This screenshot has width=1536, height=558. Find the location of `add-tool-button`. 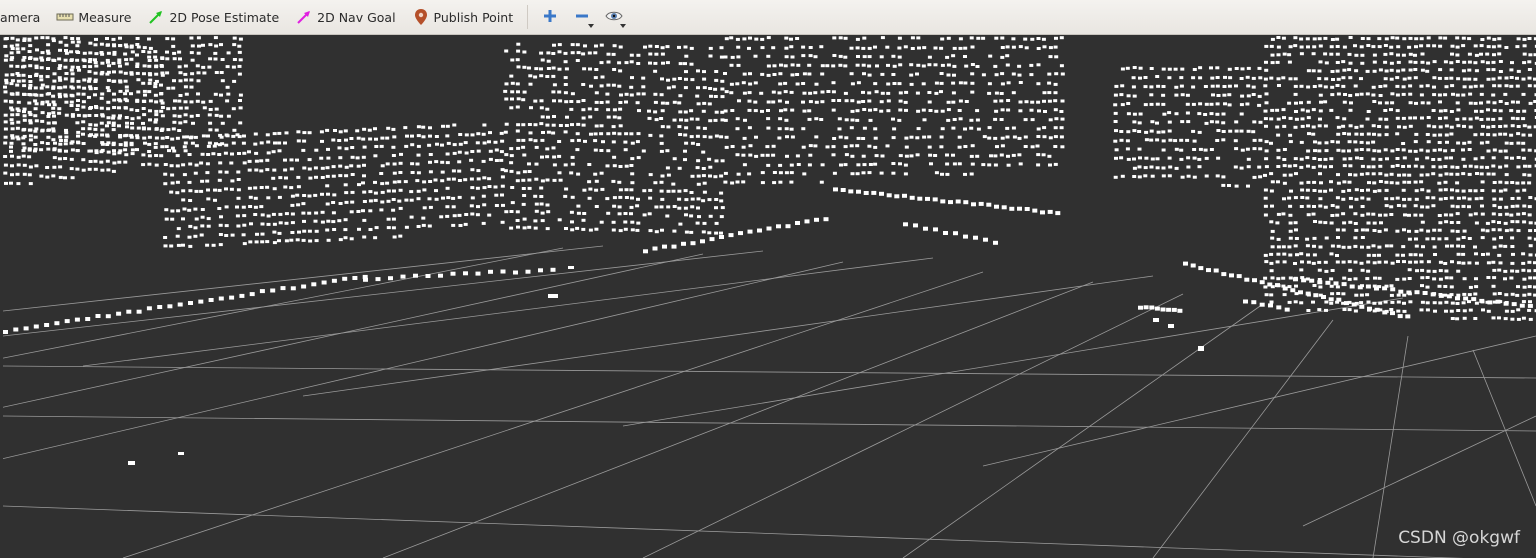

add-tool-button is located at coordinates (550, 17).